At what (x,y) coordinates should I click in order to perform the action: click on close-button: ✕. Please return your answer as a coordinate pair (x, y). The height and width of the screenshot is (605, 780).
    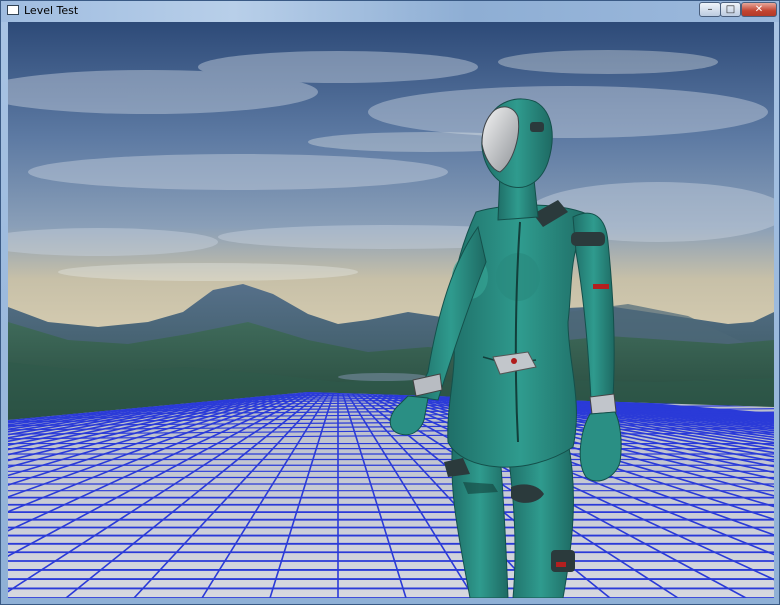
    Looking at the image, I should click on (759, 9).